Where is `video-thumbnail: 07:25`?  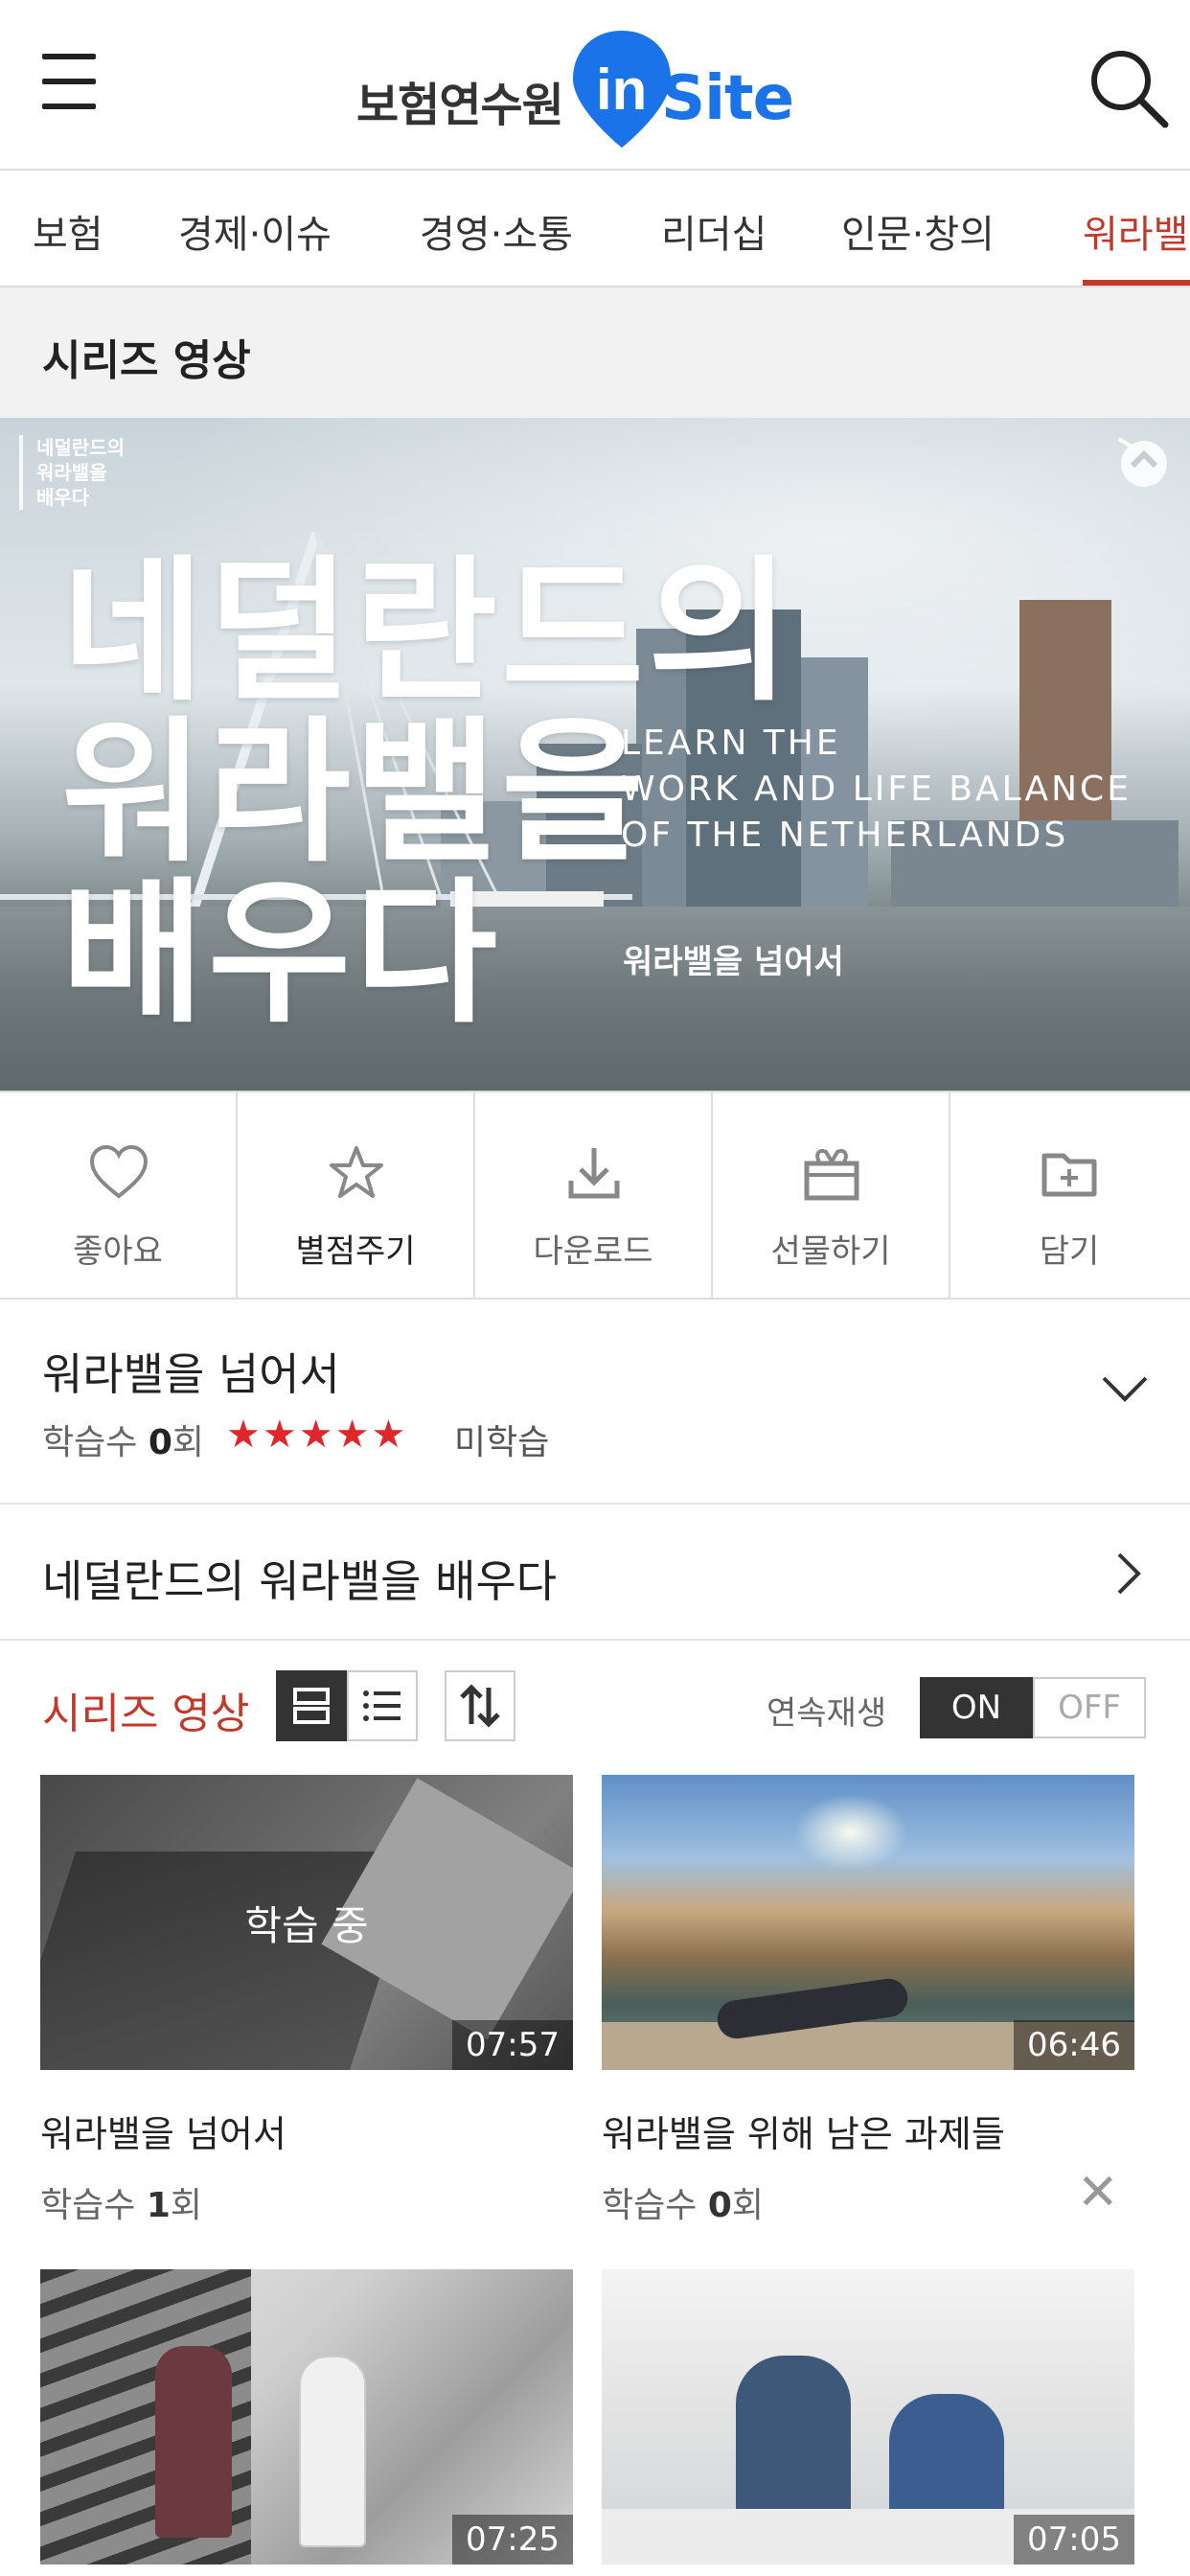 video-thumbnail: 07:25 is located at coordinates (307, 2416).